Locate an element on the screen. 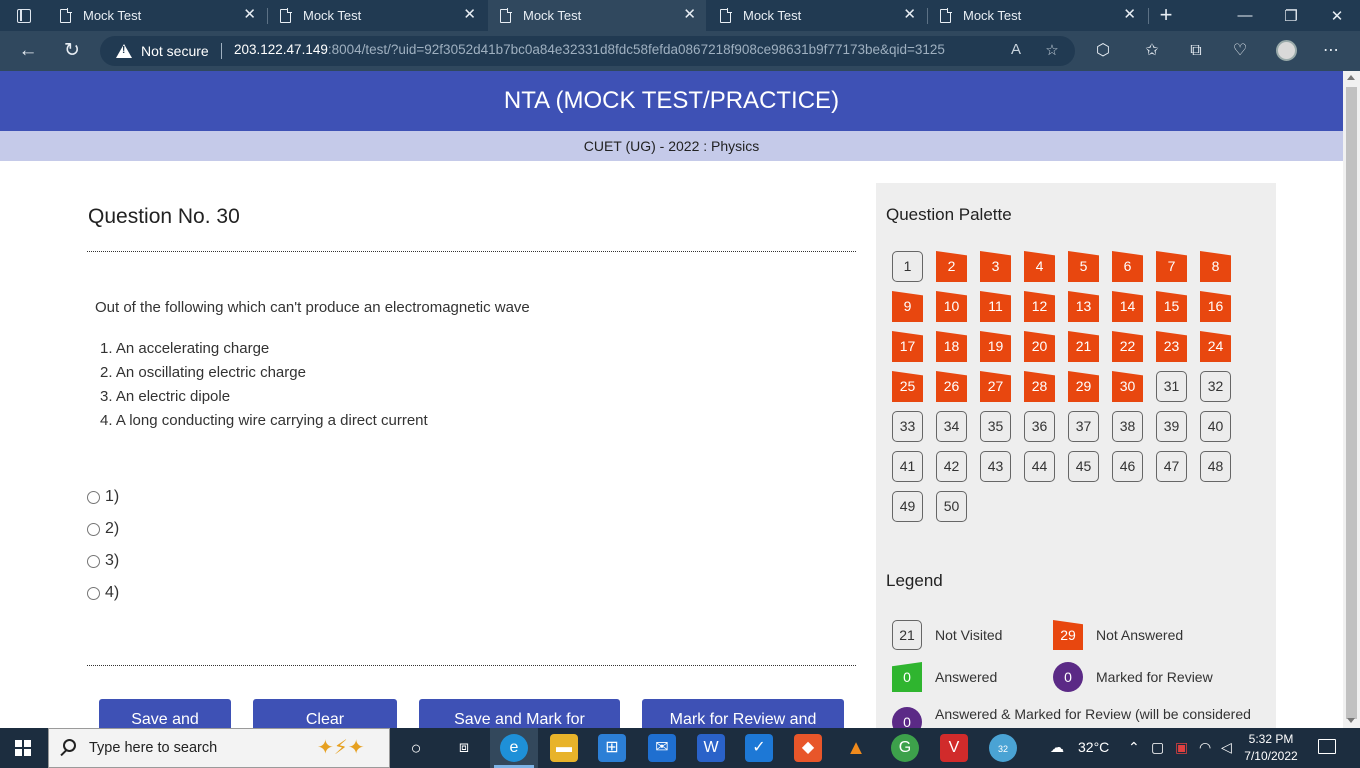 This screenshot has width=1360, height=768. palette-question-1: 1 is located at coordinates (907, 266).